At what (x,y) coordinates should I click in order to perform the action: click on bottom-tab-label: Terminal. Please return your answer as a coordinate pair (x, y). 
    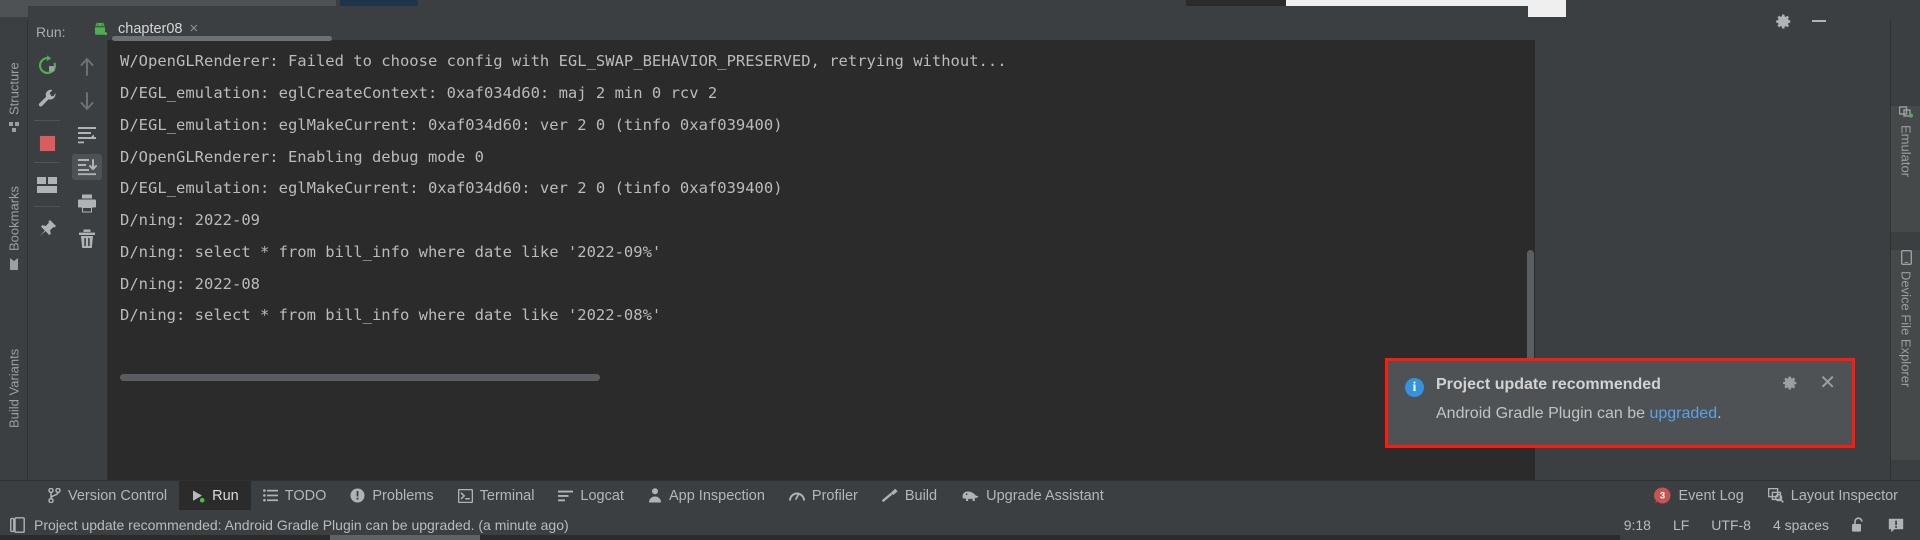
    Looking at the image, I should click on (507, 495).